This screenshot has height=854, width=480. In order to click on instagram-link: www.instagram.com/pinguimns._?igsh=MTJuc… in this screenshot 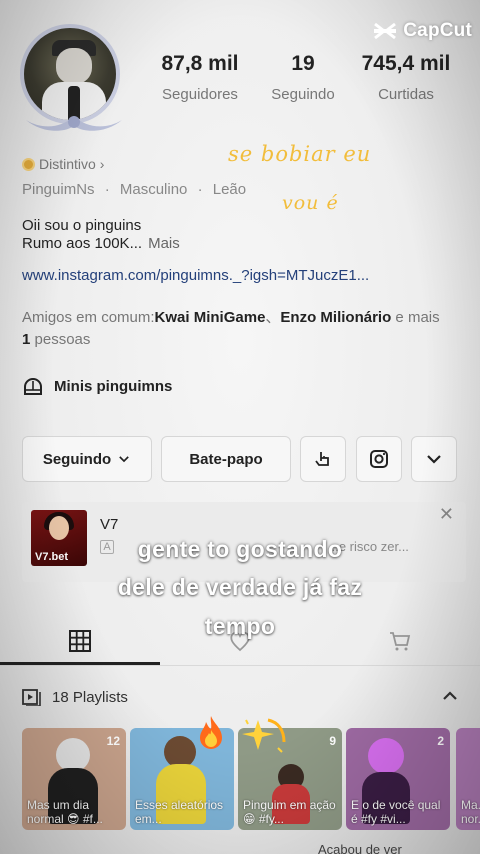, I will do `click(195, 275)`.